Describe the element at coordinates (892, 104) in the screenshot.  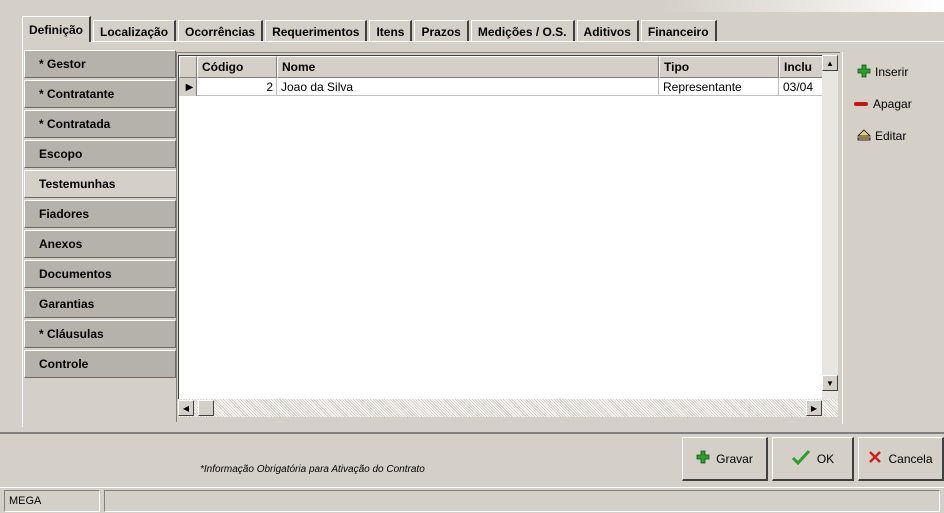
I see `delete-label: Apagar` at that location.